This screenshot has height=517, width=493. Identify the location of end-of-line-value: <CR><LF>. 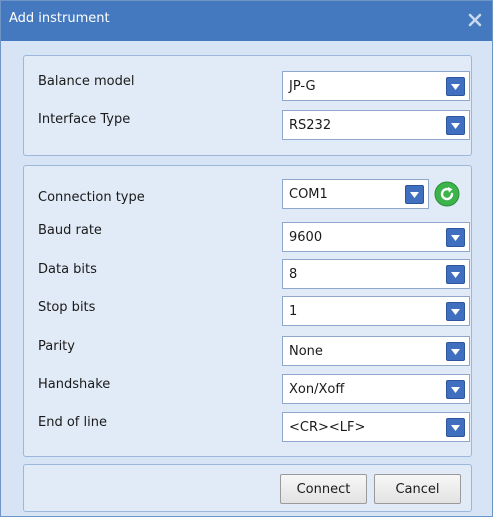
(327, 427).